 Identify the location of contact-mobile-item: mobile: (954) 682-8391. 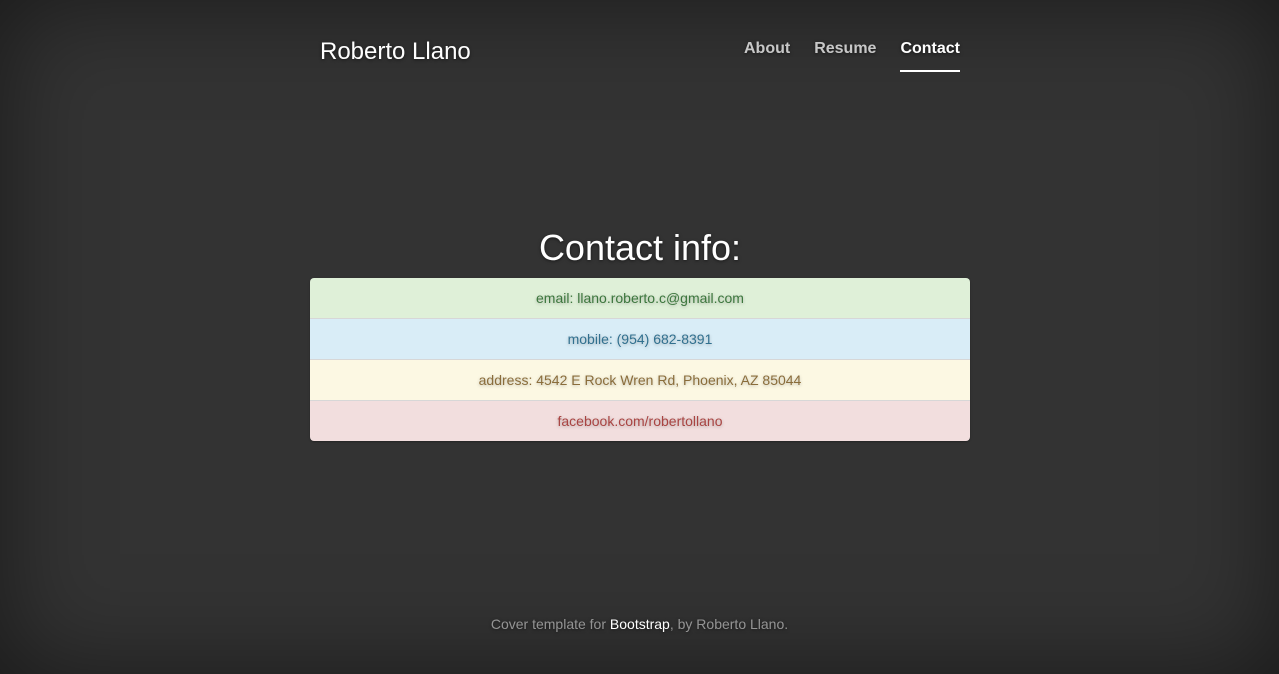
(640, 339).